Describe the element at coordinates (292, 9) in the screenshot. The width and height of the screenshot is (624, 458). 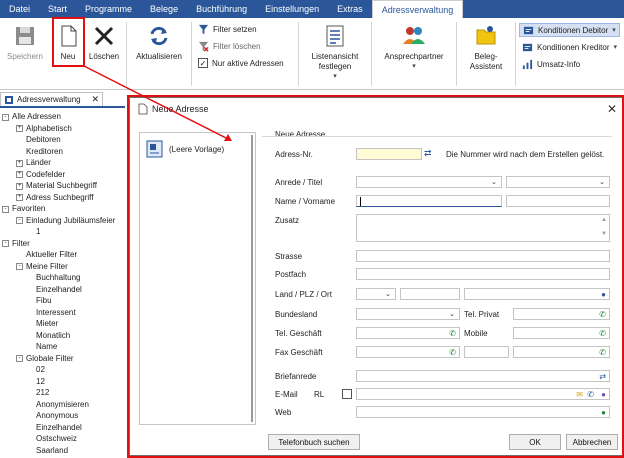
I see `menu-einstellungen: Einstellungen` at that location.